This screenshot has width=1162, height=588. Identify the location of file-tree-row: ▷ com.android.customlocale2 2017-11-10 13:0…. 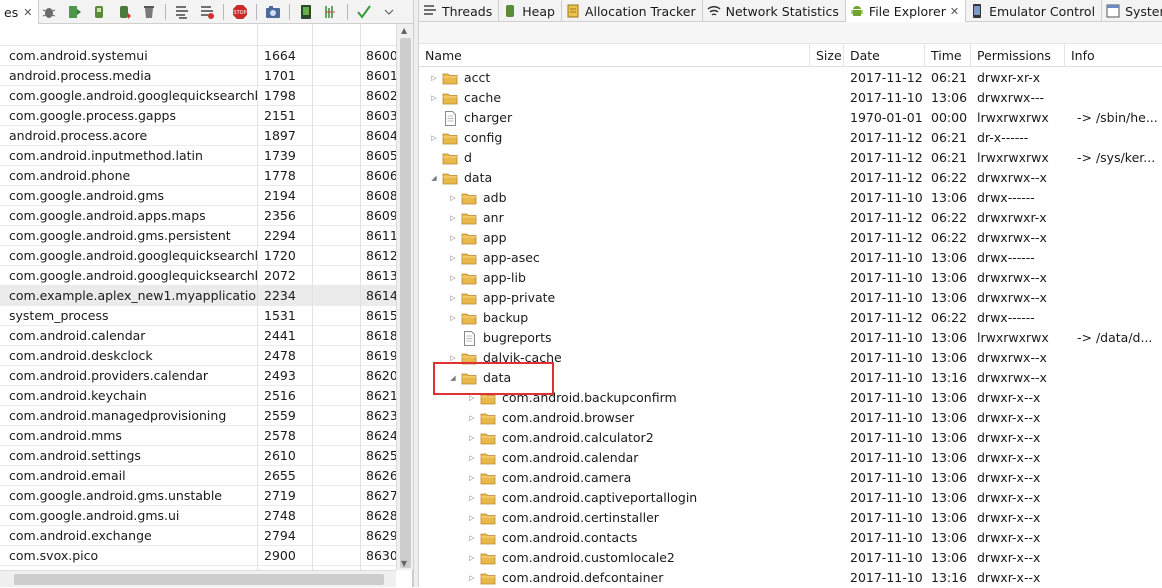
(790, 558).